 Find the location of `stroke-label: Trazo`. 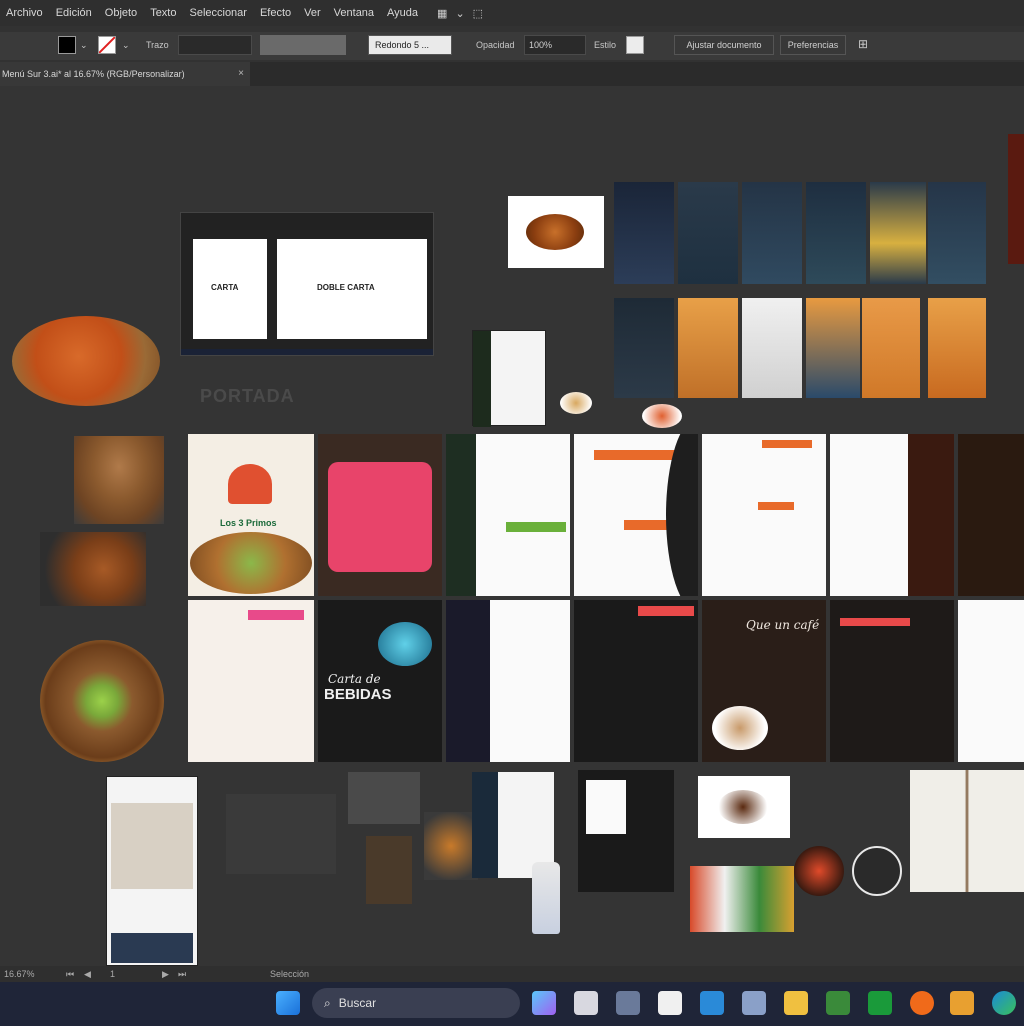

stroke-label: Trazo is located at coordinates (157, 45).